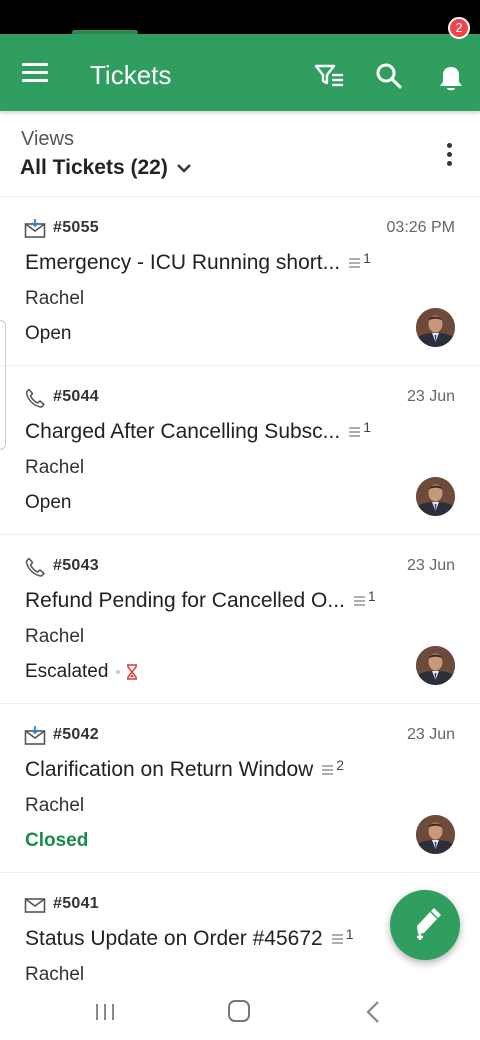 Image resolution: width=480 pixels, height=1040 pixels. What do you see at coordinates (35, 73) in the screenshot?
I see `menu-icon` at bounding box center [35, 73].